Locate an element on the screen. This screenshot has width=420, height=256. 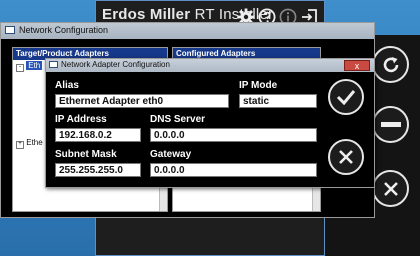
installer-title-brand: Erdos Miller is located at coordinates (146, 14).